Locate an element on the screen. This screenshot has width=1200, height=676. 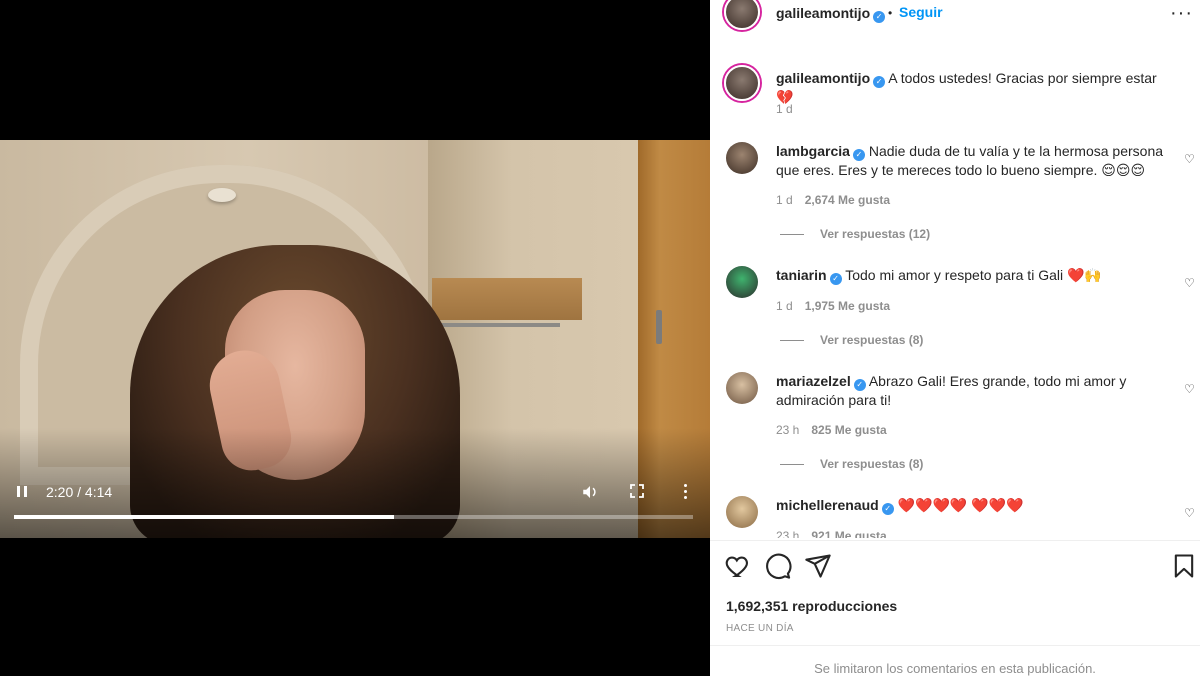
avatar is located at coordinates (742, 15).